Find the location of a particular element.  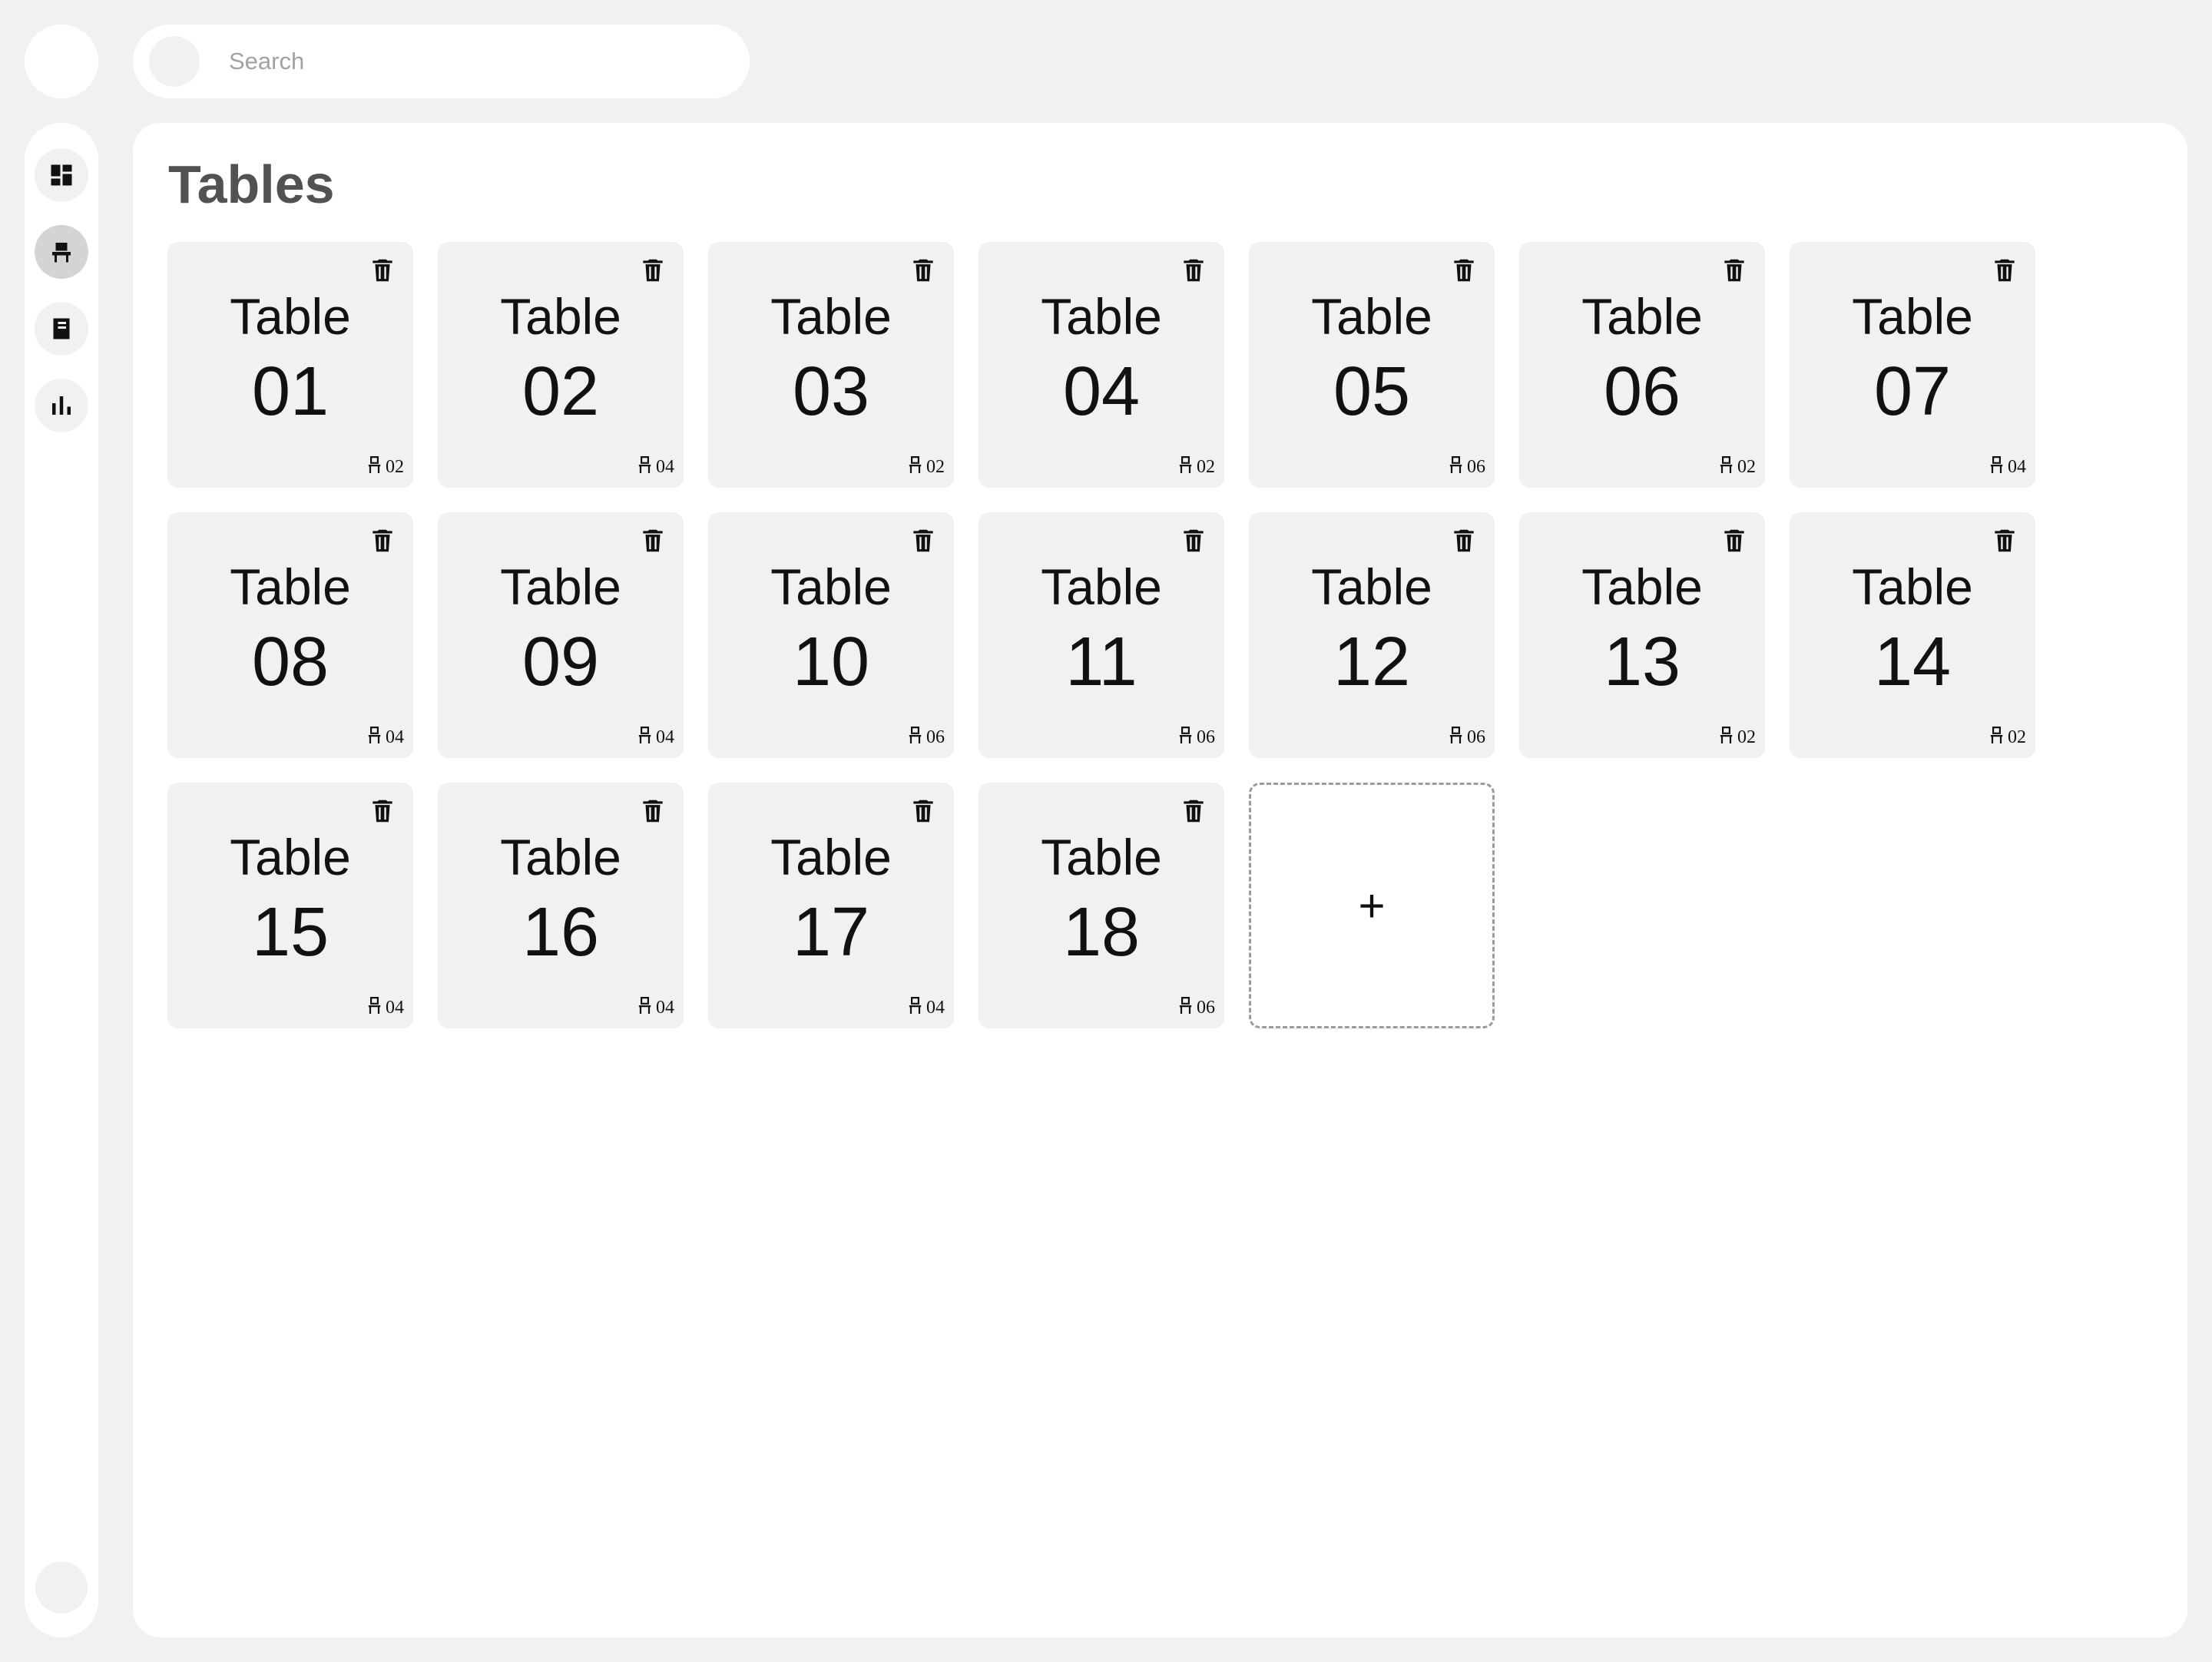

table-card: Table 17 04 is located at coordinates (831, 905).